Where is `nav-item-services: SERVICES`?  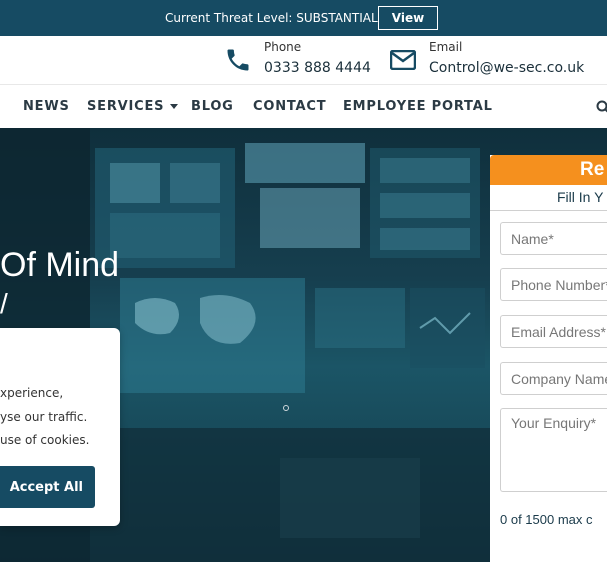 nav-item-services: SERVICES is located at coordinates (133, 106).